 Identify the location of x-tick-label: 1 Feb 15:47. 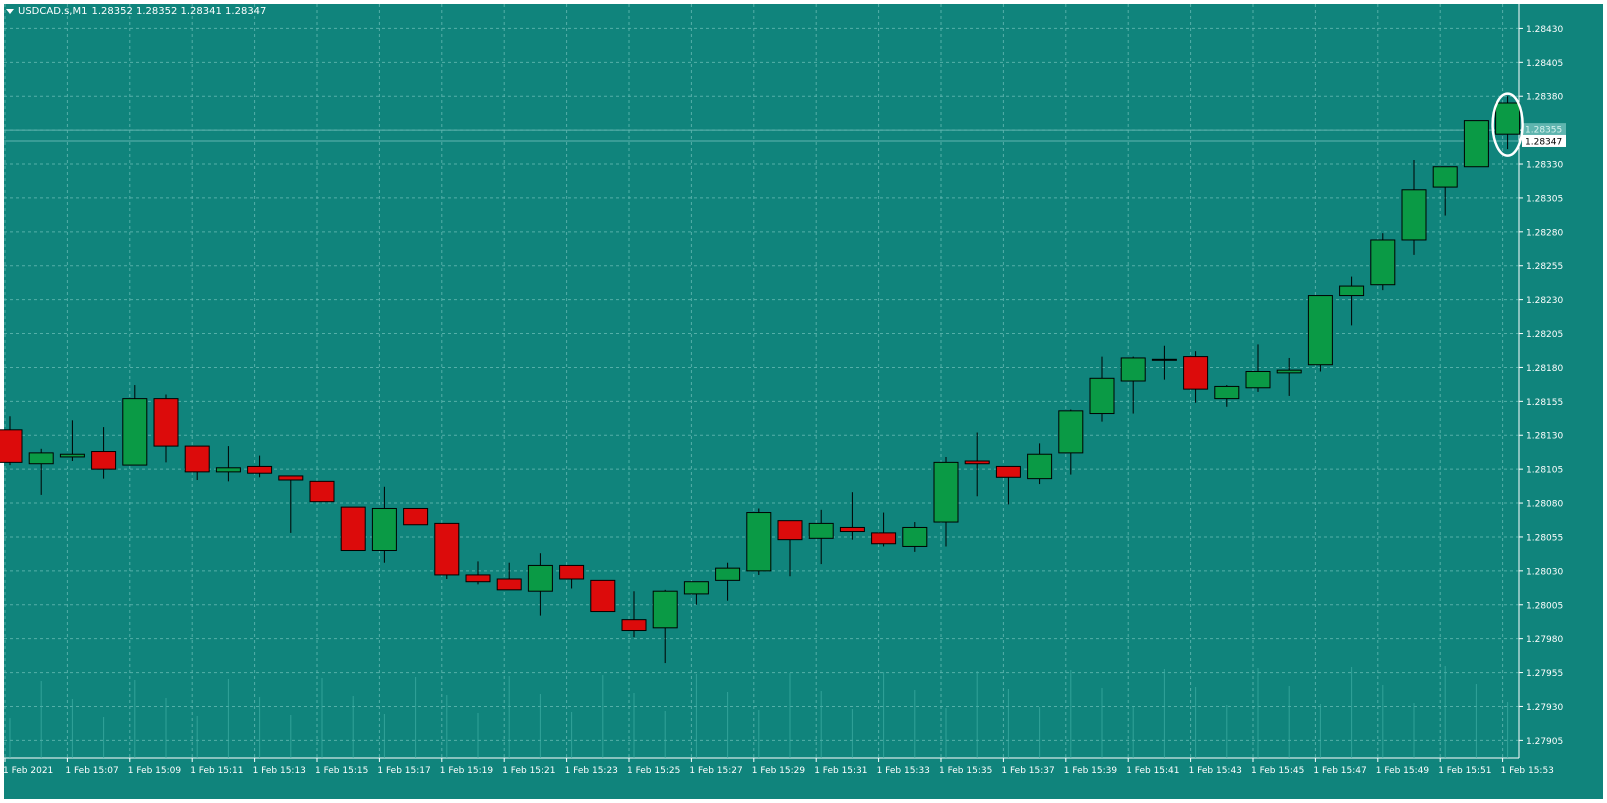
(1339, 771).